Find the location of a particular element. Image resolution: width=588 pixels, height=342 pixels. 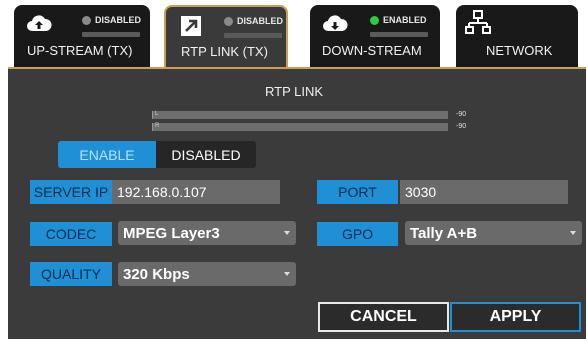

gpo-select: Tally A+B is located at coordinates (493, 233).